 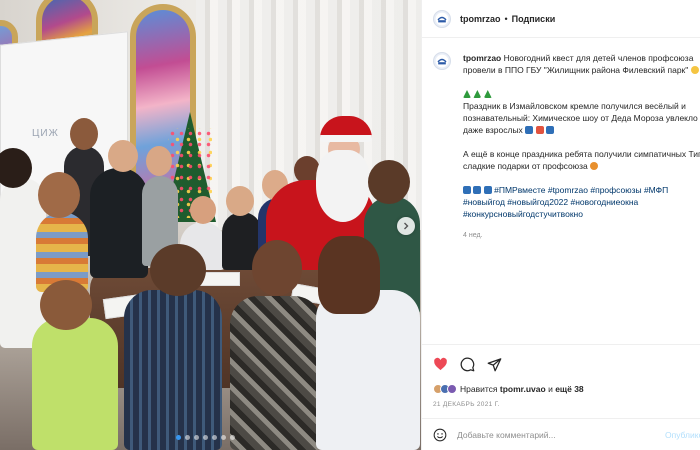 What do you see at coordinates (480, 19) in the screenshot?
I see `header-username: tpomrzao` at bounding box center [480, 19].